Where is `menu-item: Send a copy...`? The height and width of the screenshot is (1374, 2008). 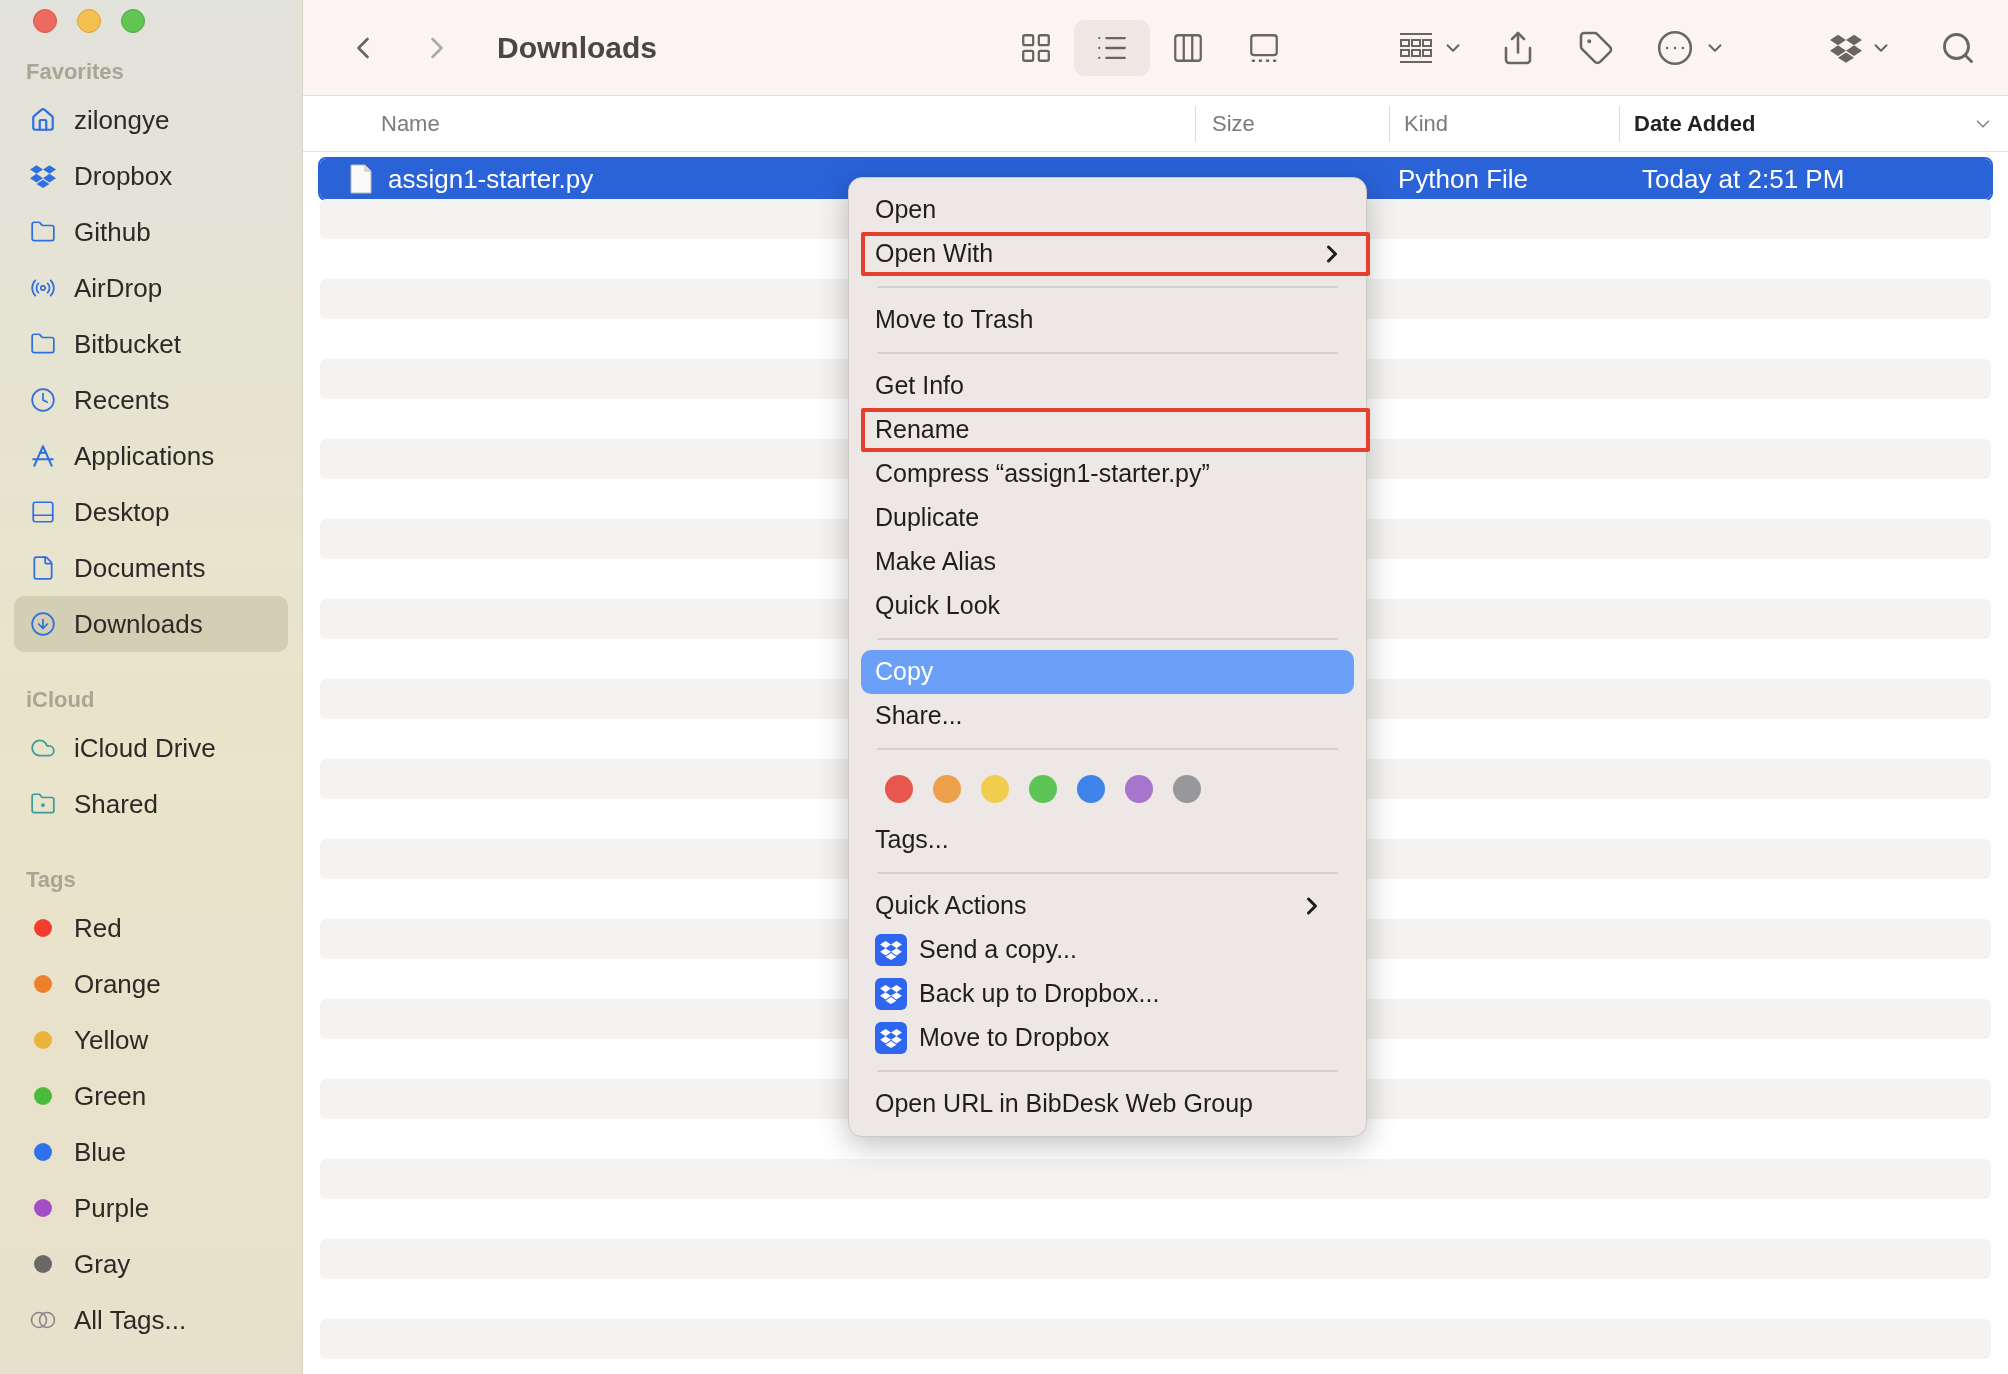 menu-item: Send a copy... is located at coordinates (1107, 950).